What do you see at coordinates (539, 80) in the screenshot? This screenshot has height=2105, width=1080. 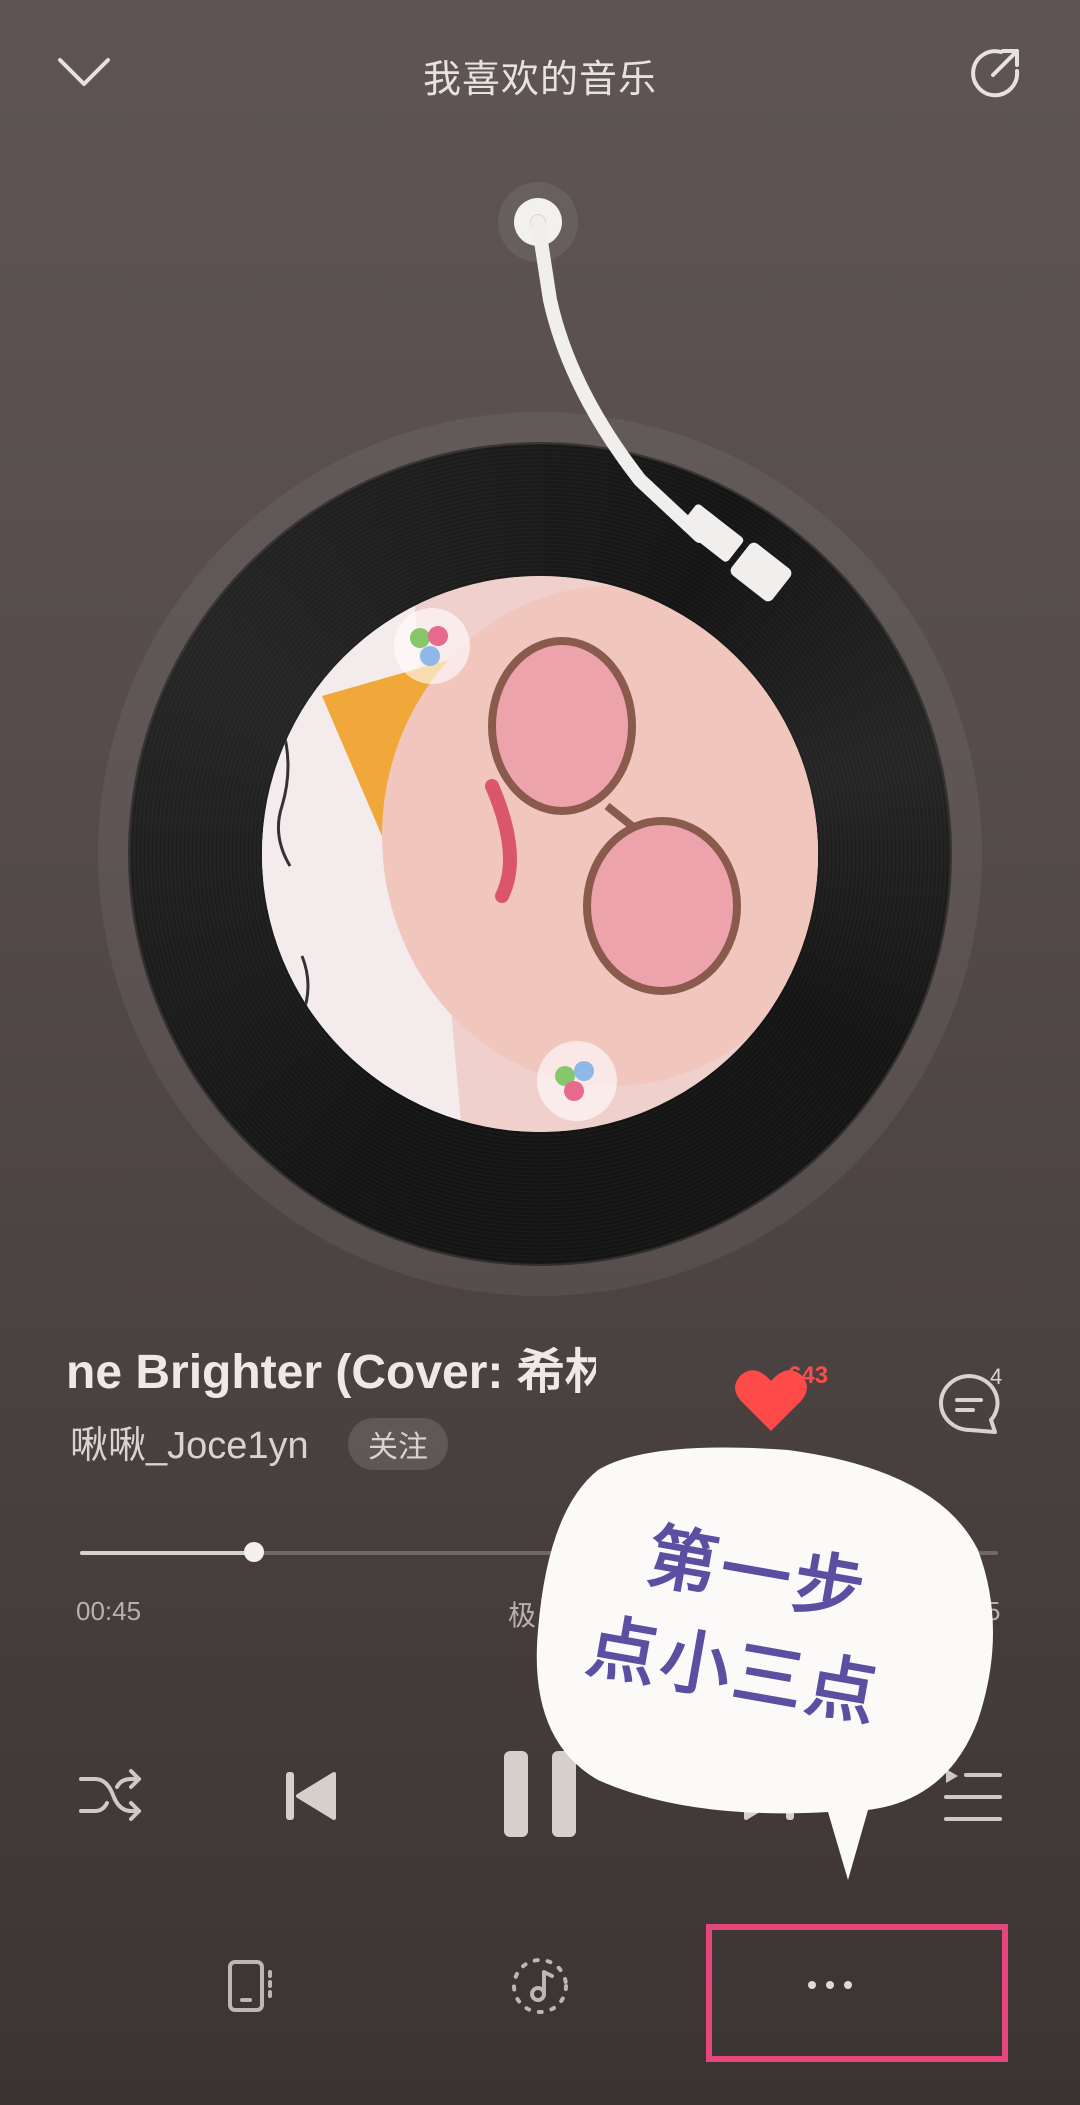 I see `page-title: 我喜欢的音乐` at bounding box center [539, 80].